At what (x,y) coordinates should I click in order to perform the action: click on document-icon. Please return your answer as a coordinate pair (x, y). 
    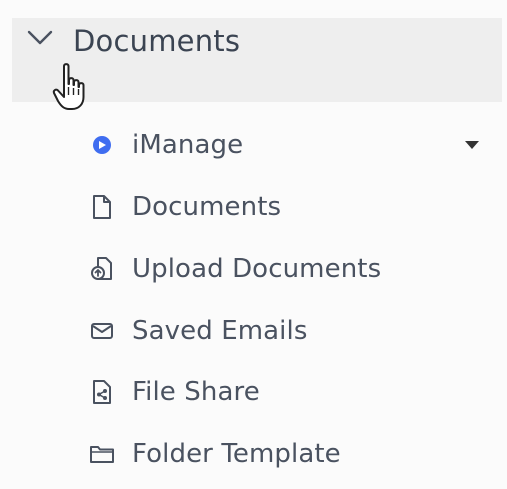
    Looking at the image, I should click on (102, 207).